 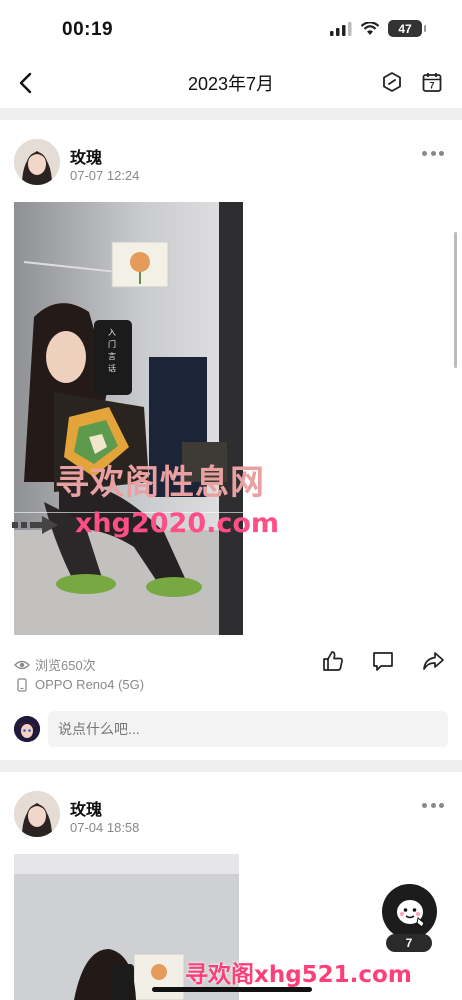 I want to click on poster-char: 话, so click(x=112, y=368).